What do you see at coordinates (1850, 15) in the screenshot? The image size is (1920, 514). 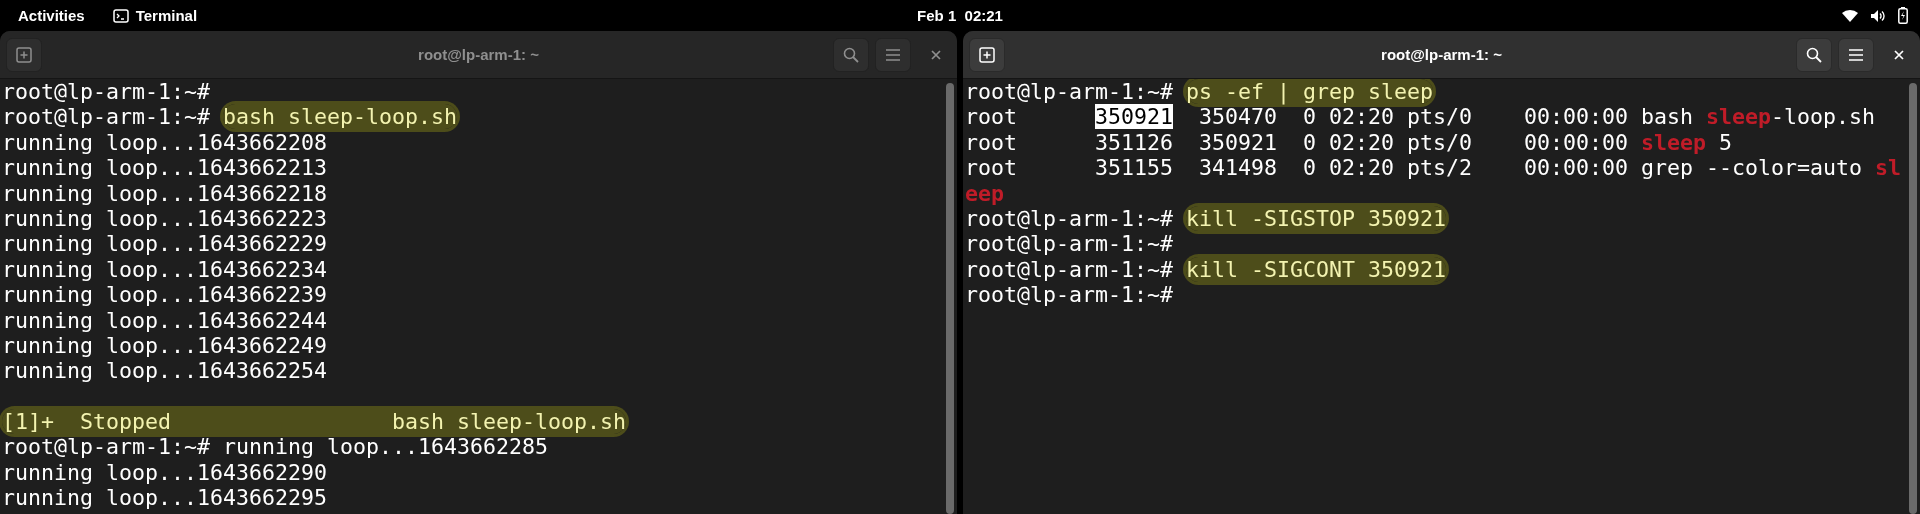 I see `wifi-icon` at bounding box center [1850, 15].